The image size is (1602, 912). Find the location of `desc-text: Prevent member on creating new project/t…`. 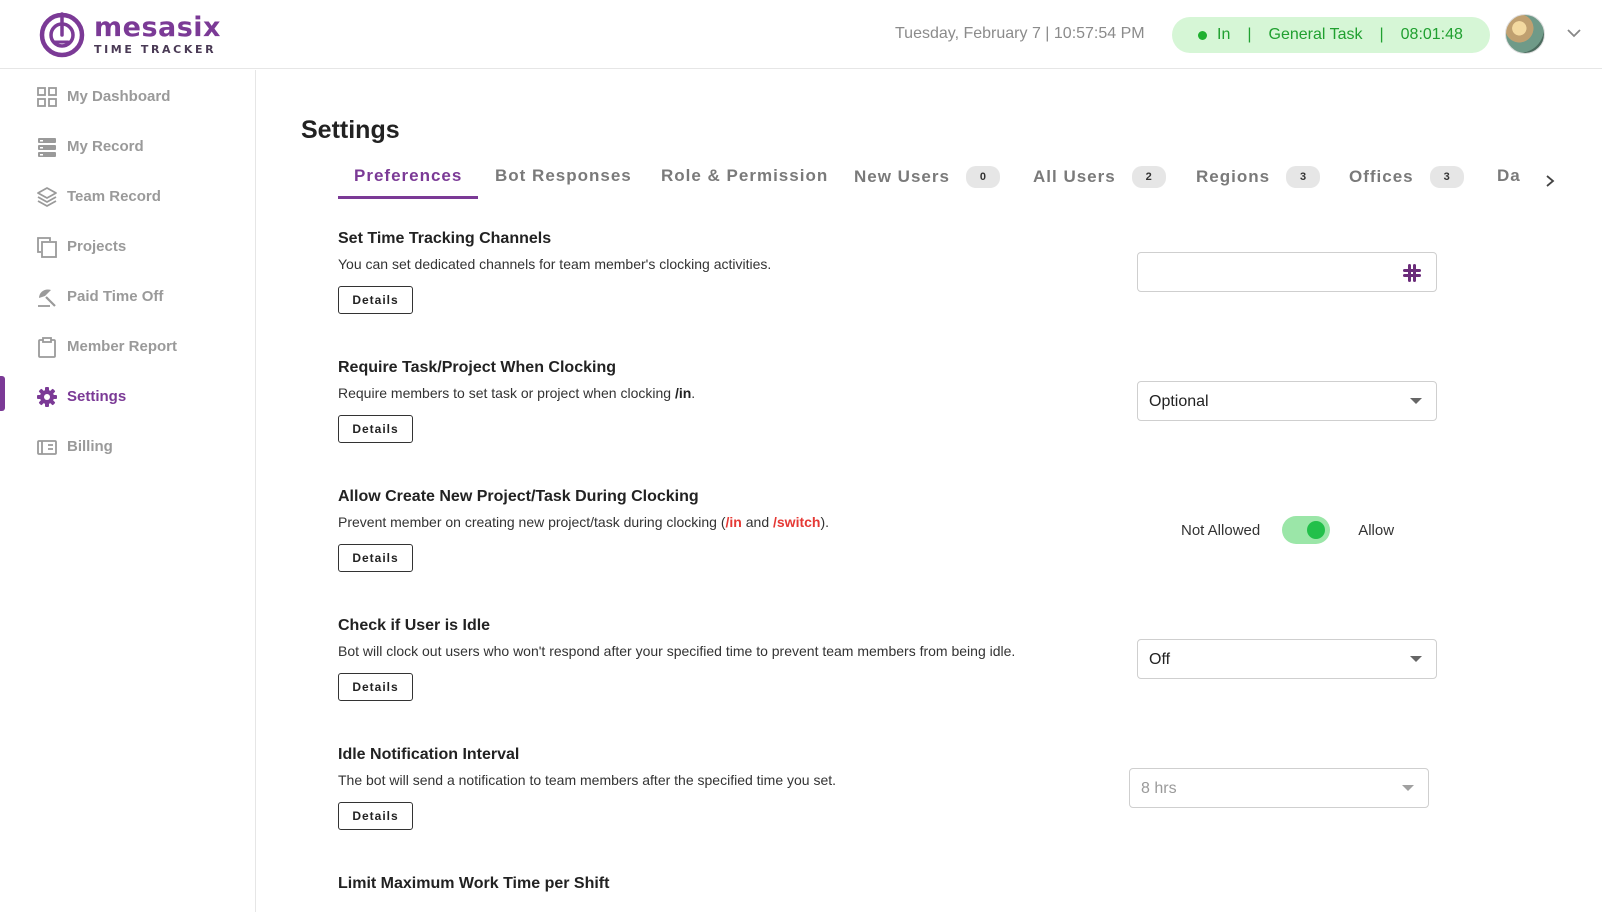

desc-text: Prevent member on creating new project/t… is located at coordinates (532, 522).